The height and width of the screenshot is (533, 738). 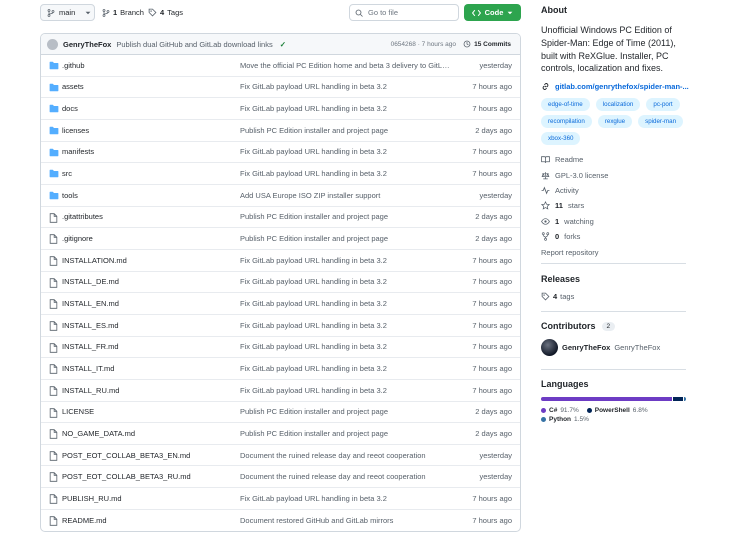 What do you see at coordinates (616, 221) in the screenshot?
I see `watchers-link: 1 watching` at bounding box center [616, 221].